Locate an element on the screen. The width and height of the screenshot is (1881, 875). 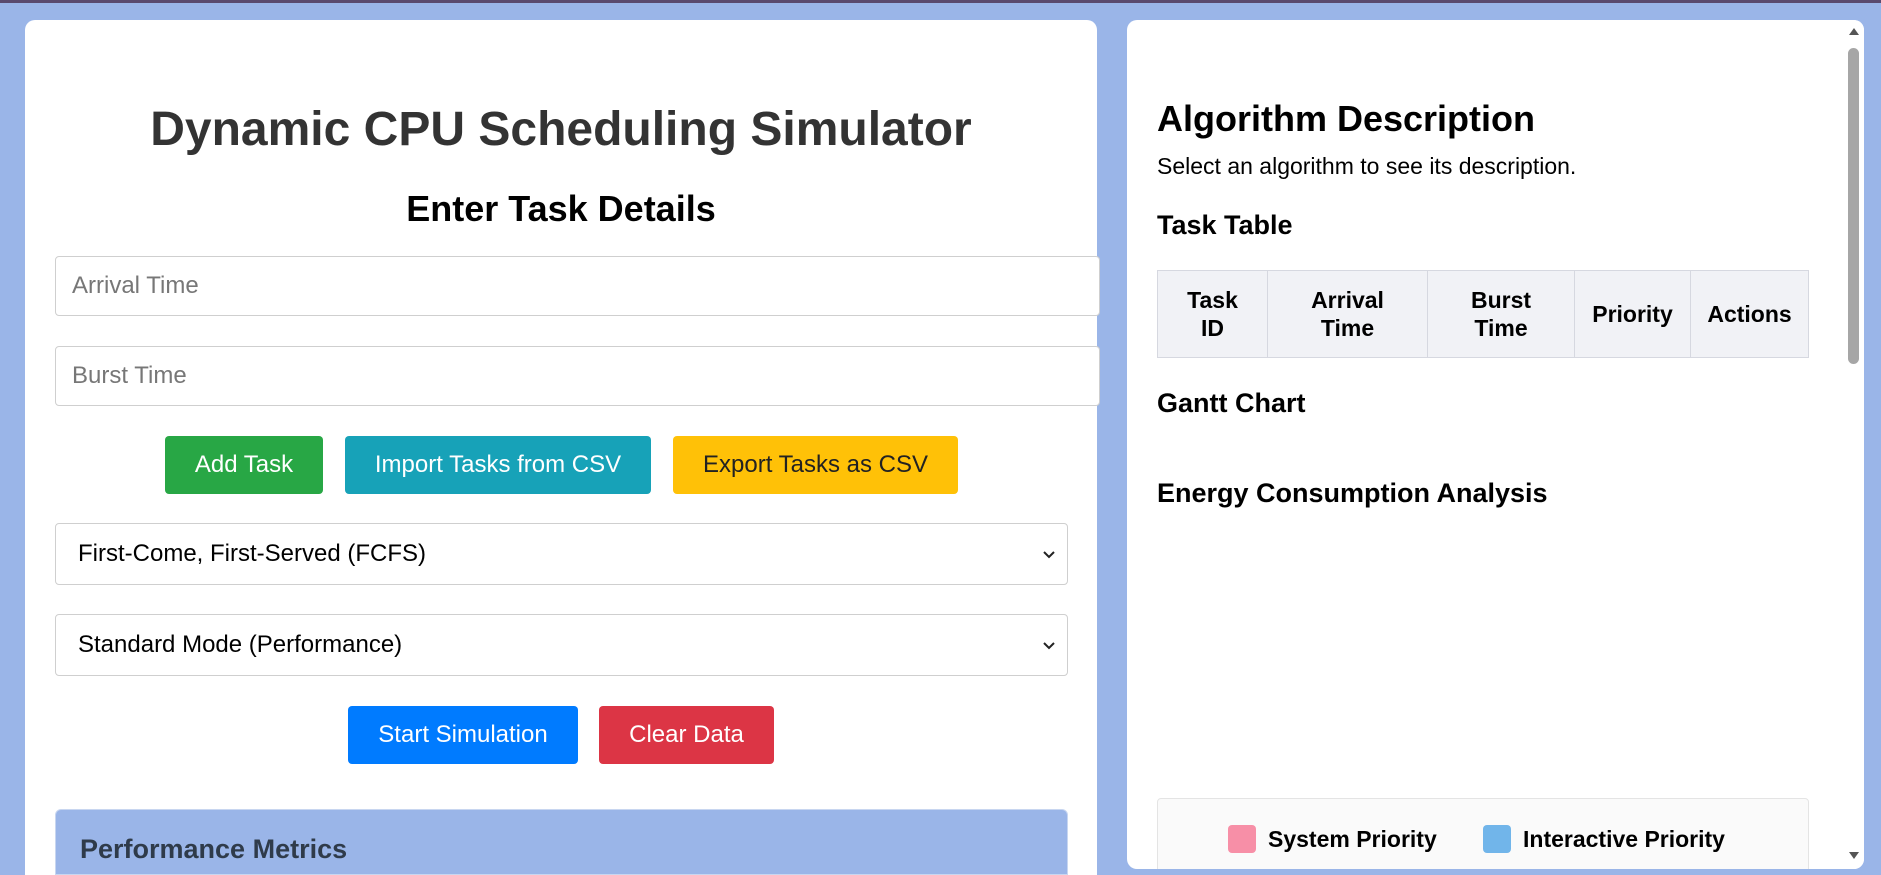
legend-label-interactive: Interactive Priority is located at coordinates (1624, 838).